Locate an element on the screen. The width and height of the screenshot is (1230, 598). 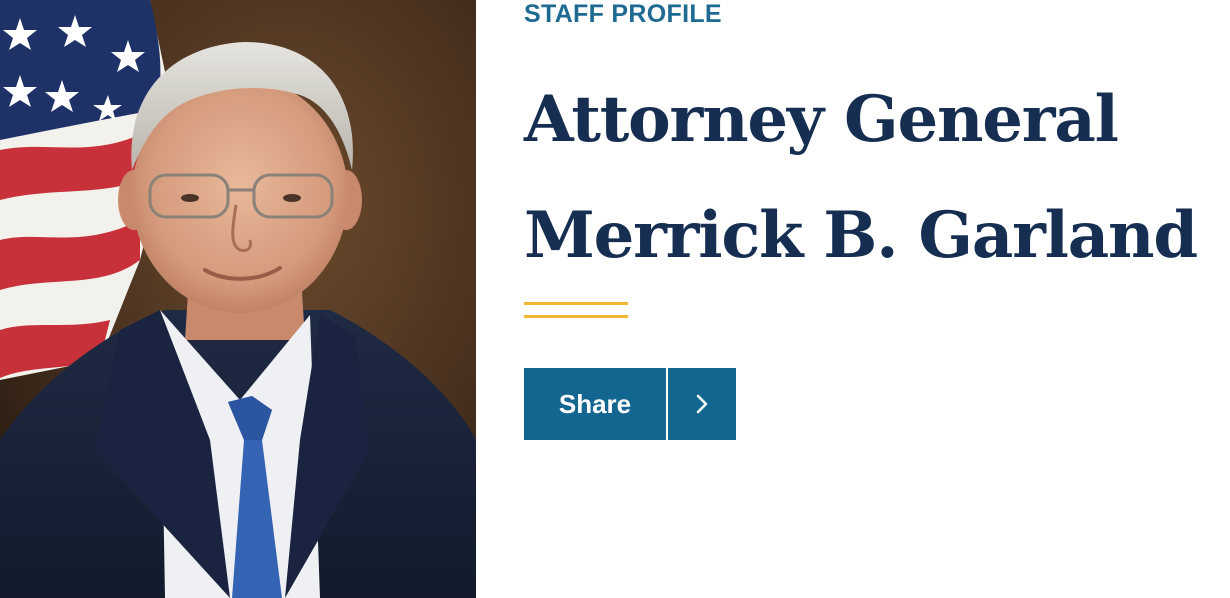
accent-line-bottom is located at coordinates (576, 316).